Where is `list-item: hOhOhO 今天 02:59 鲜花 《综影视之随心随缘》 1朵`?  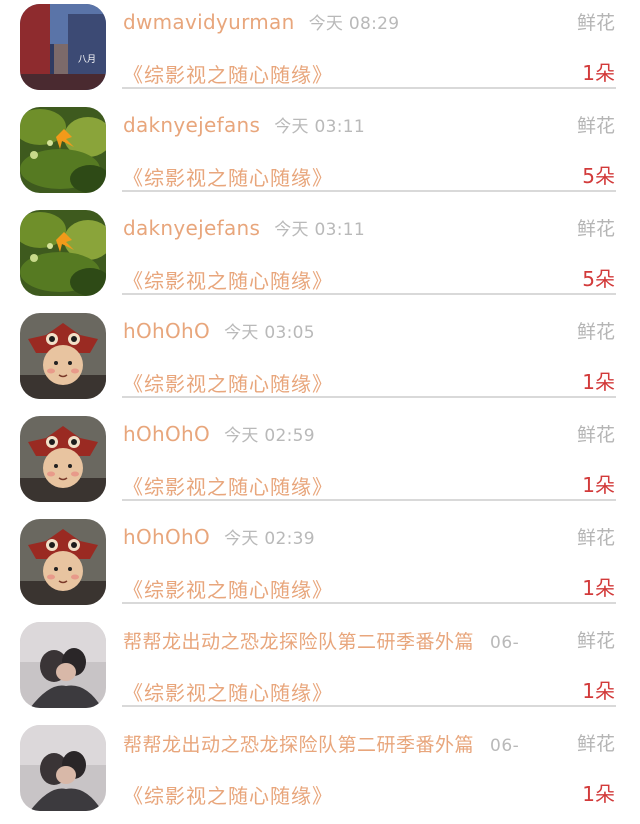
list-item: hOhOhO 今天 02:59 鲜花 《综影视之随心随缘》 1朵 is located at coordinates (320, 463).